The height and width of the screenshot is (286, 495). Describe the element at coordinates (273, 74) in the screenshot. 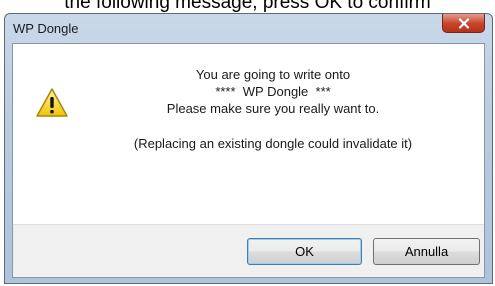

I see `message-line-1: You are going to write onto` at that location.